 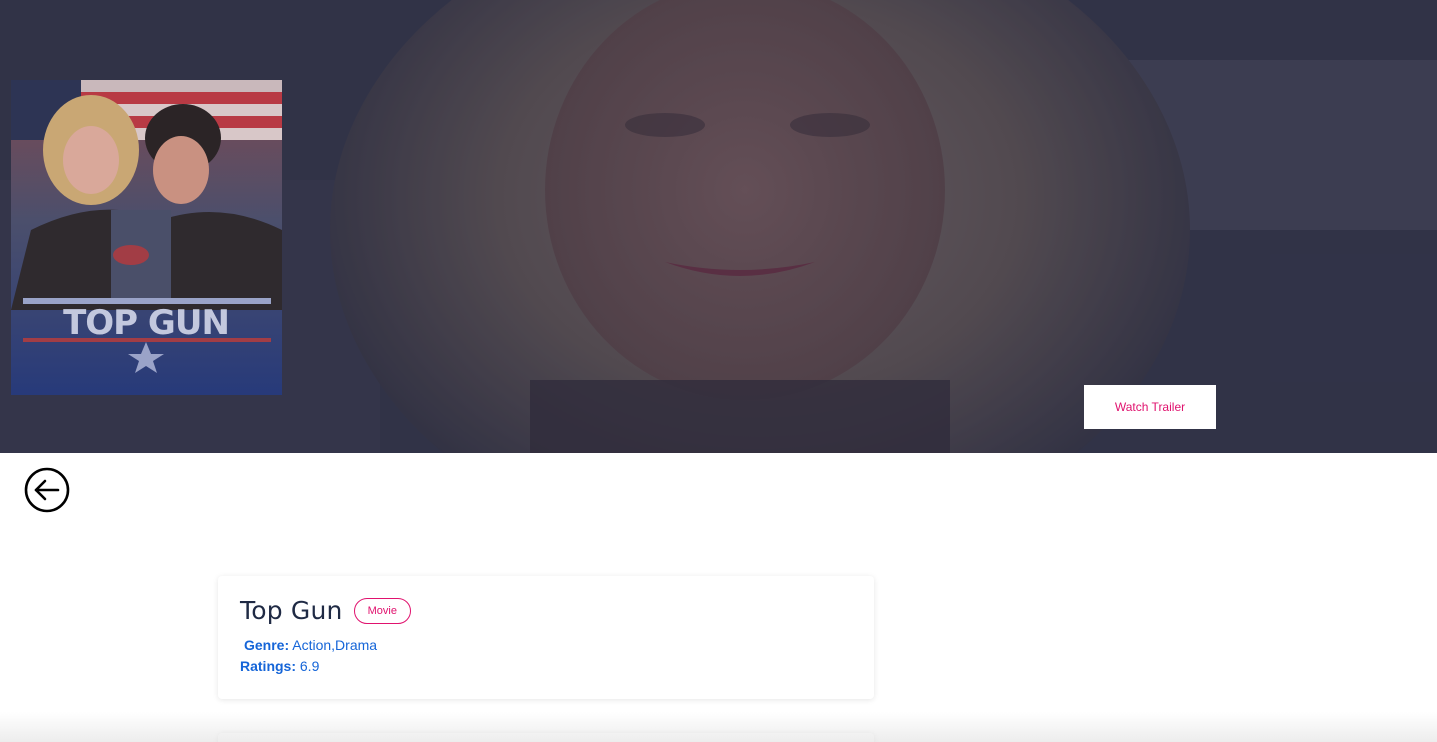 What do you see at coordinates (382, 610) in the screenshot?
I see `media-type-badge: Movie` at bounding box center [382, 610].